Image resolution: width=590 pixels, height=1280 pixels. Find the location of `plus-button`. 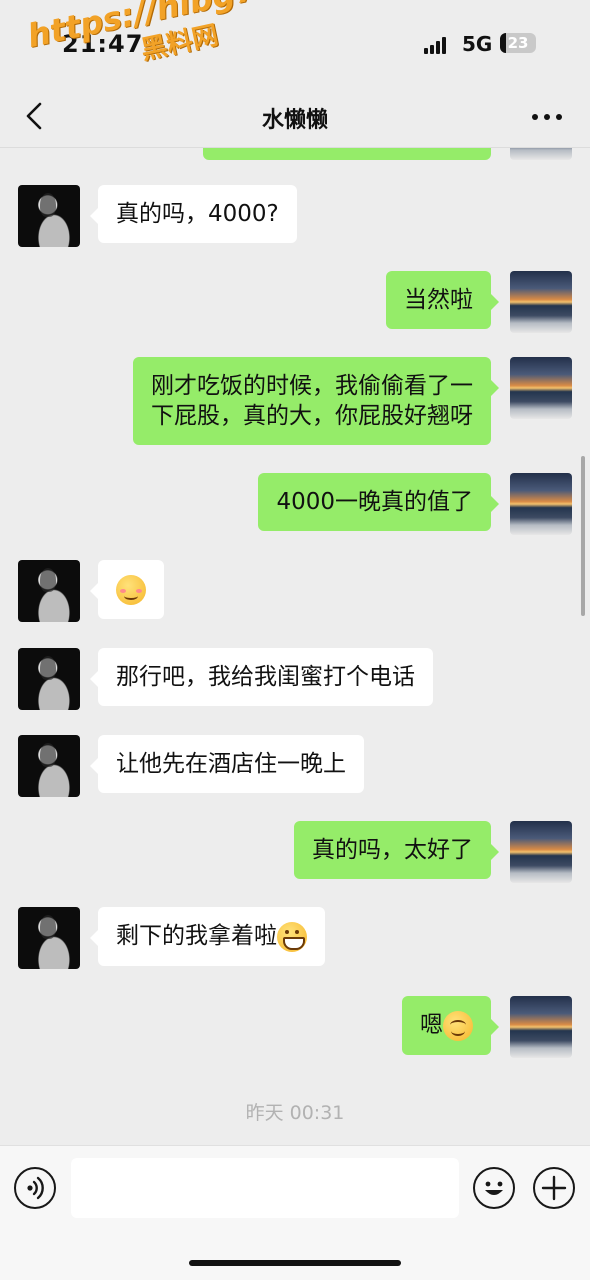

plus-button is located at coordinates (554, 1188).